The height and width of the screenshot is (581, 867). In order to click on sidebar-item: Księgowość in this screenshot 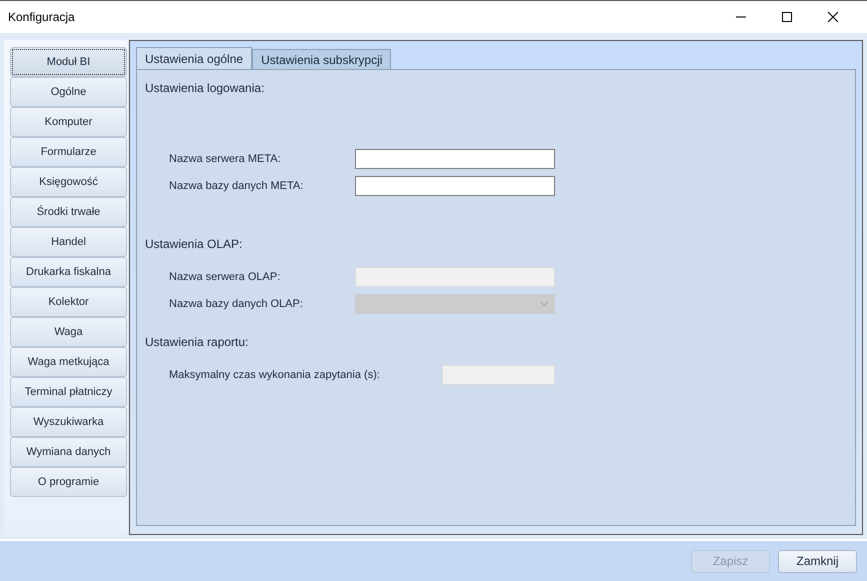, I will do `click(68, 182)`.